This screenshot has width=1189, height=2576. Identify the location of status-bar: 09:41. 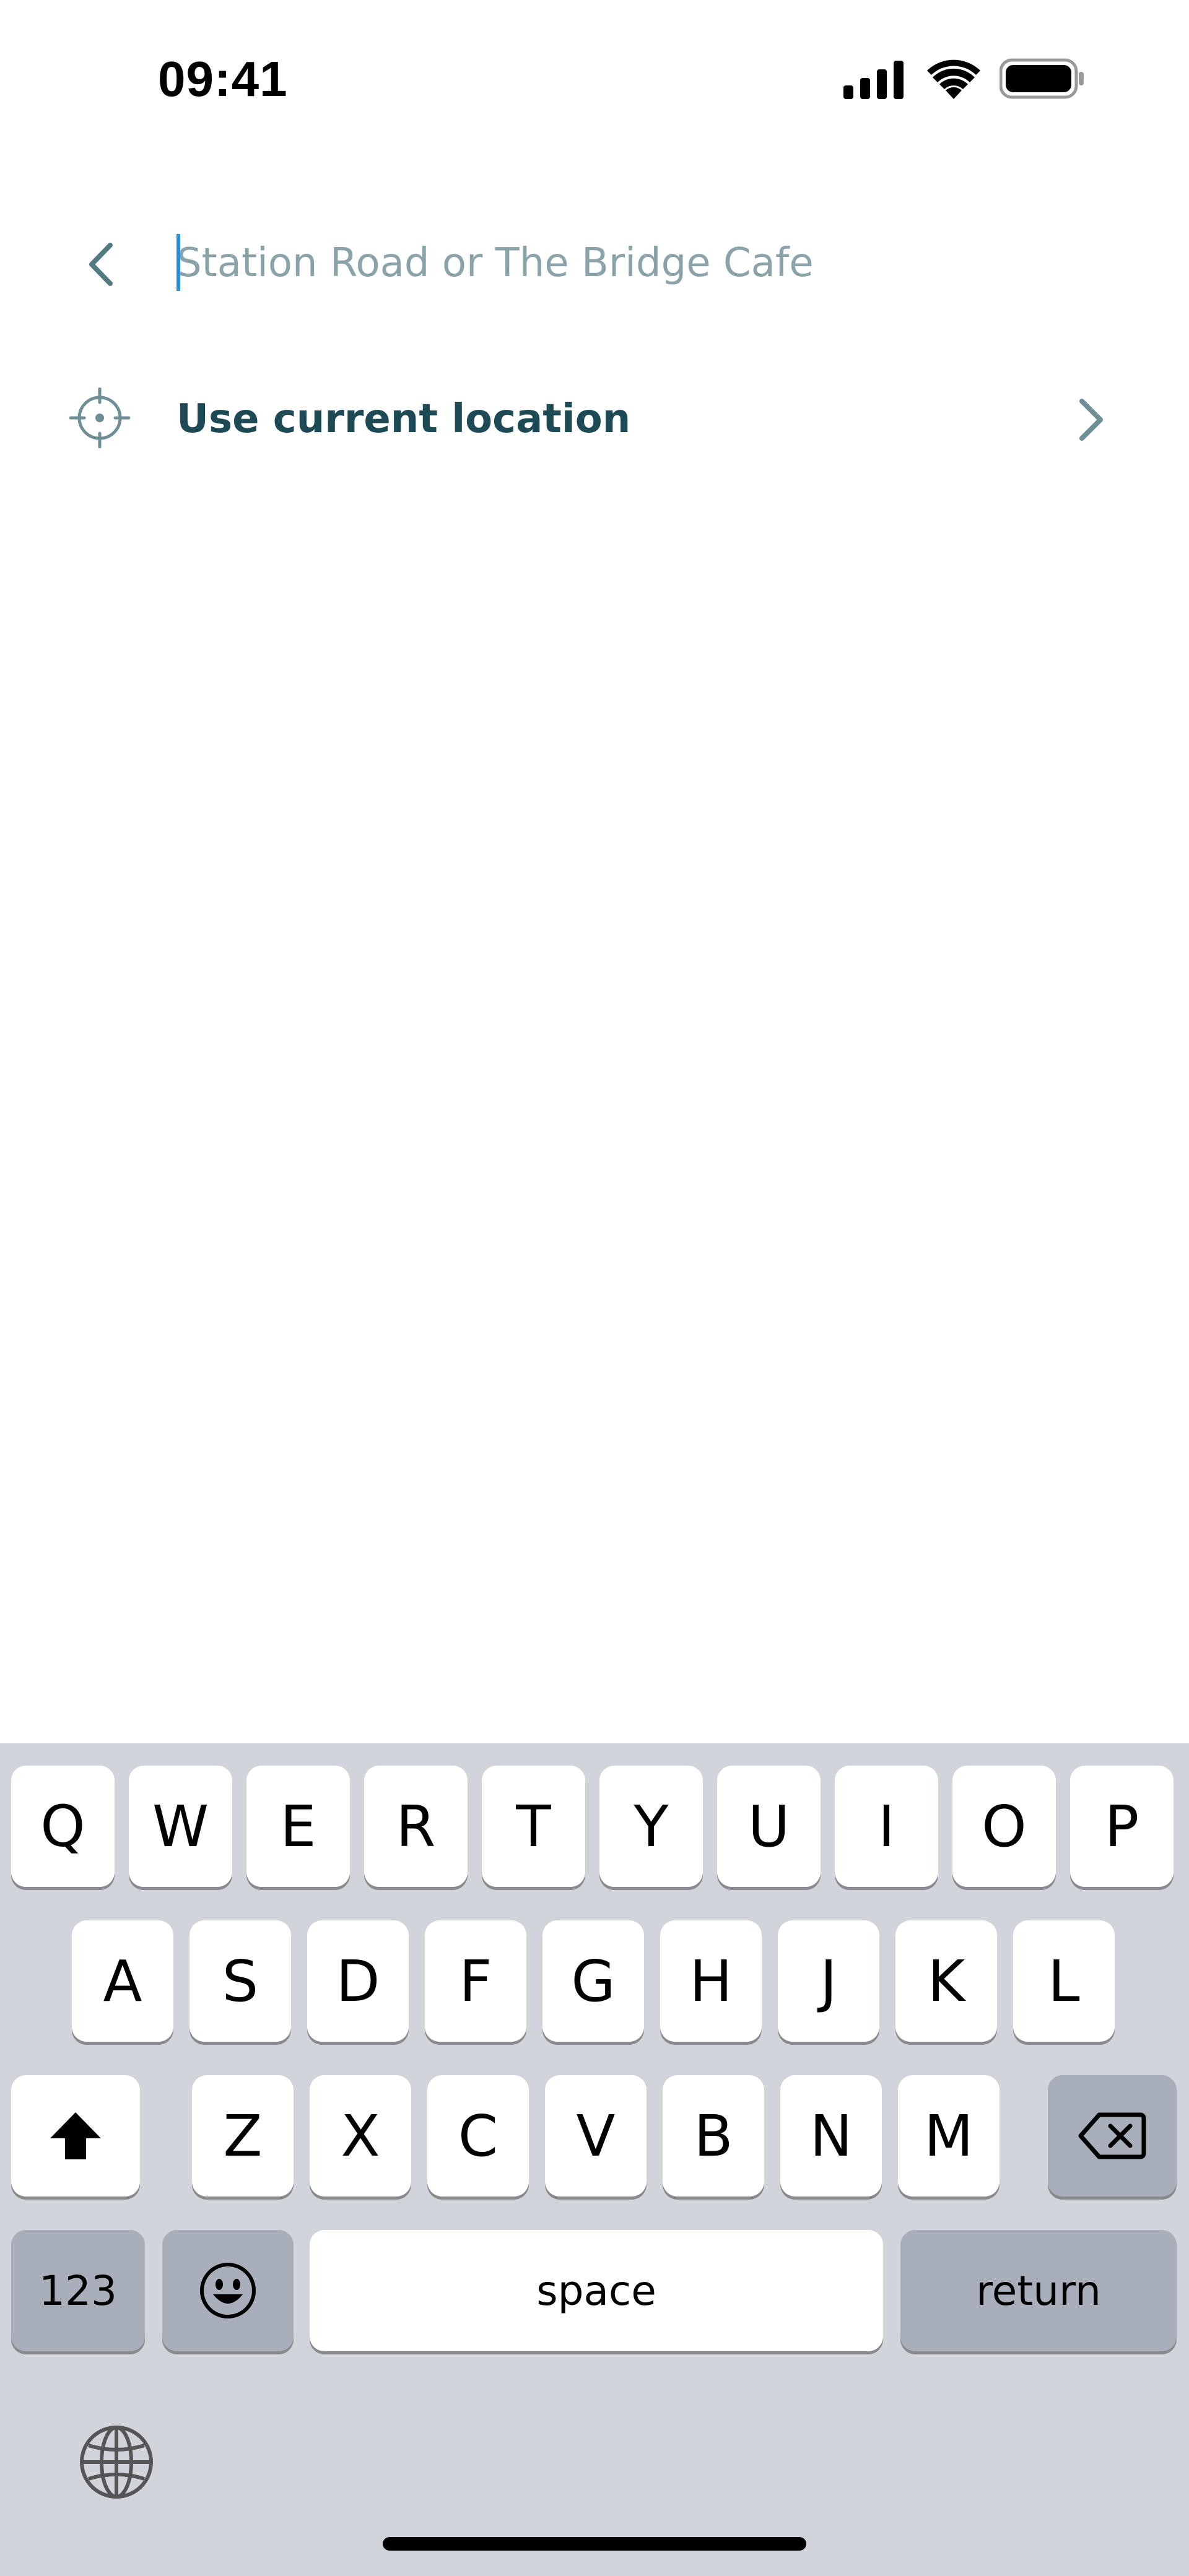
(594, 80).